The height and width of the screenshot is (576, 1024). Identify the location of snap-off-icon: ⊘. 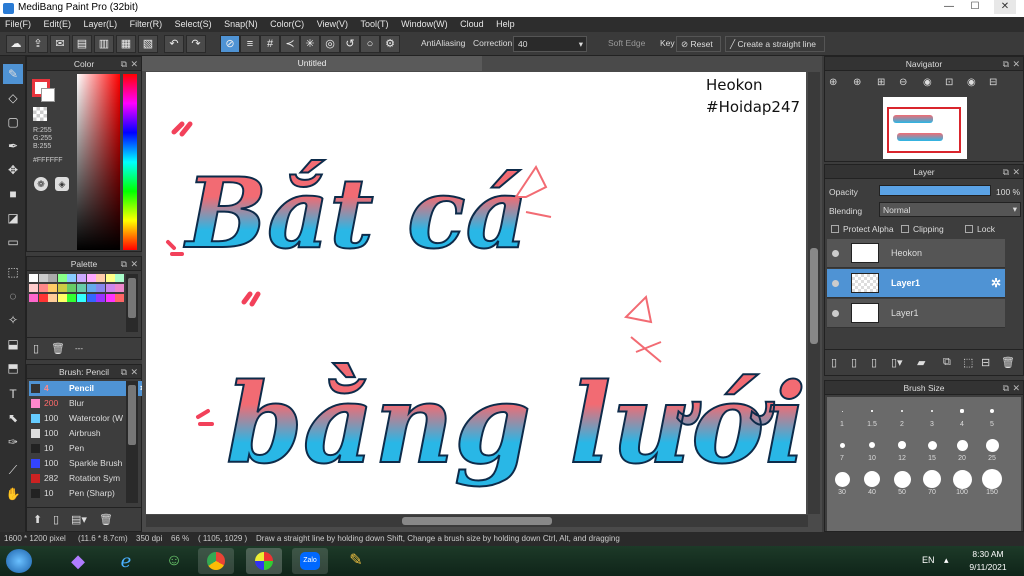
(230, 44).